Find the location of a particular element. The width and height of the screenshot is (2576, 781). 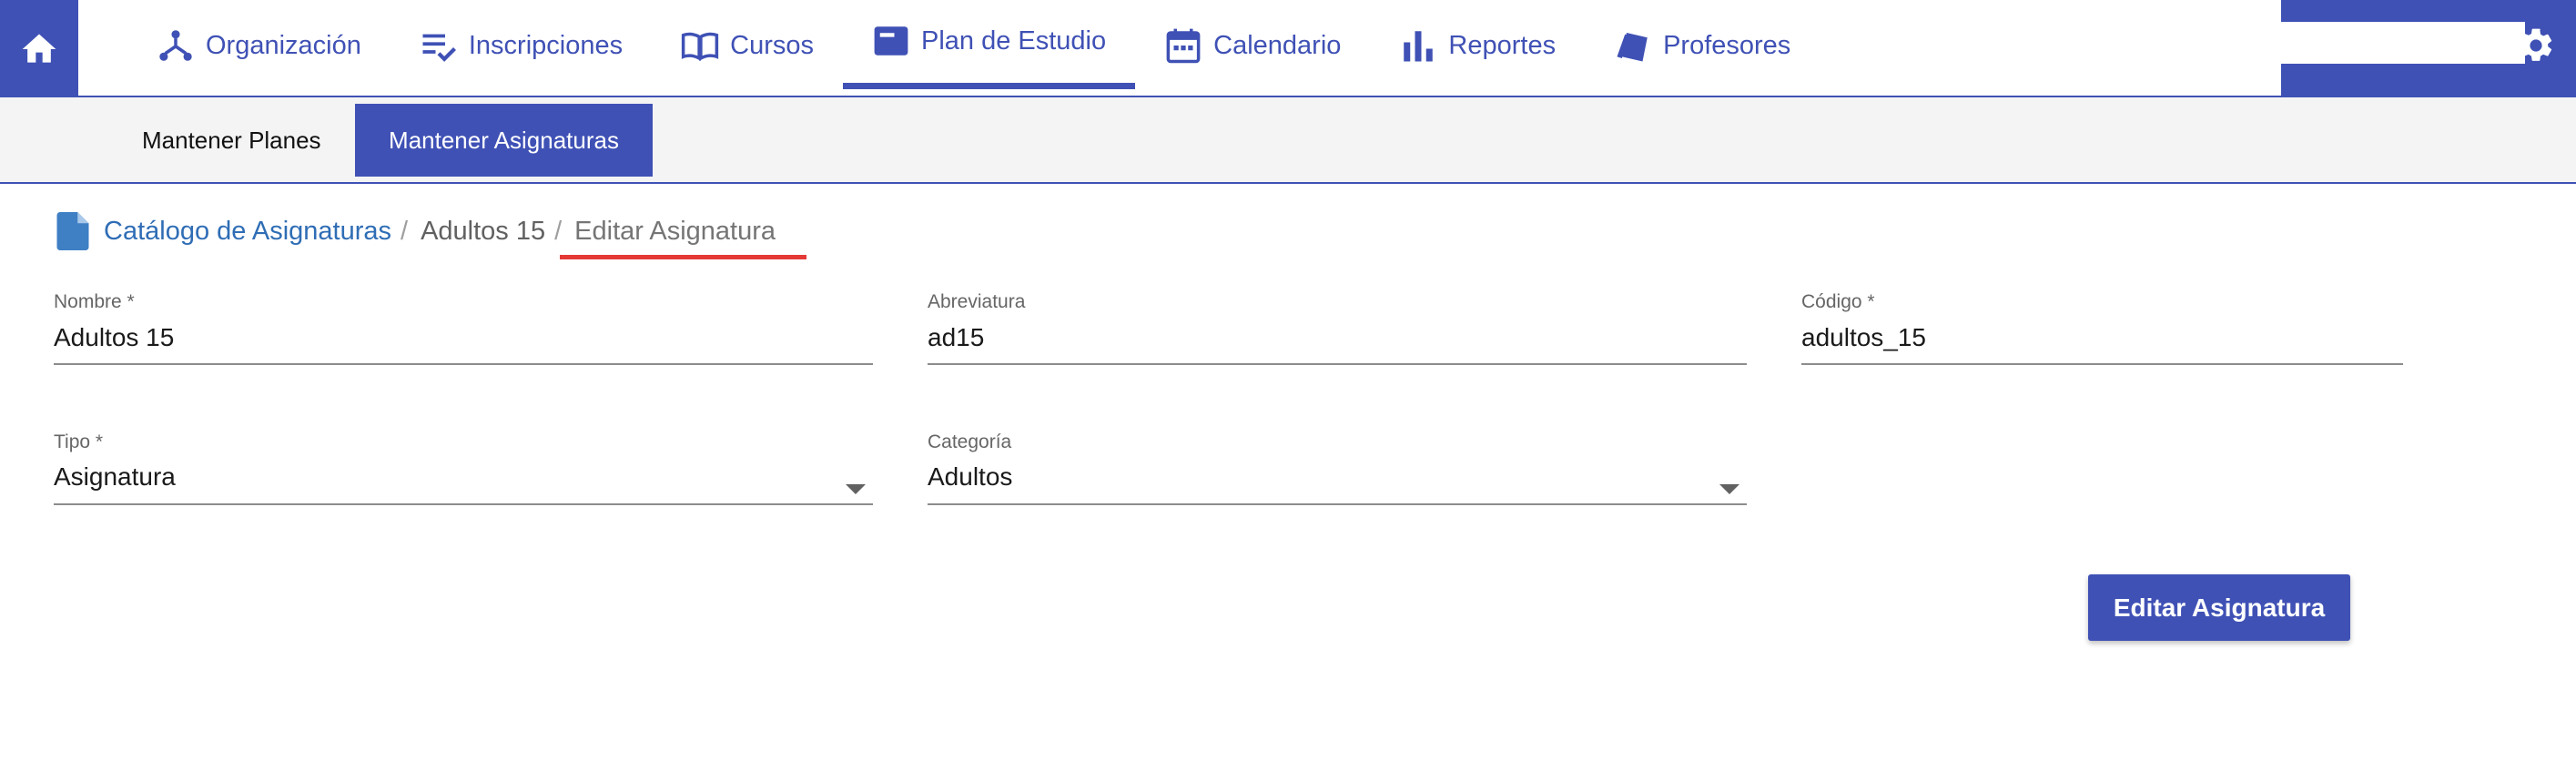

nav-item-organizacion: Organización is located at coordinates (258, 46).